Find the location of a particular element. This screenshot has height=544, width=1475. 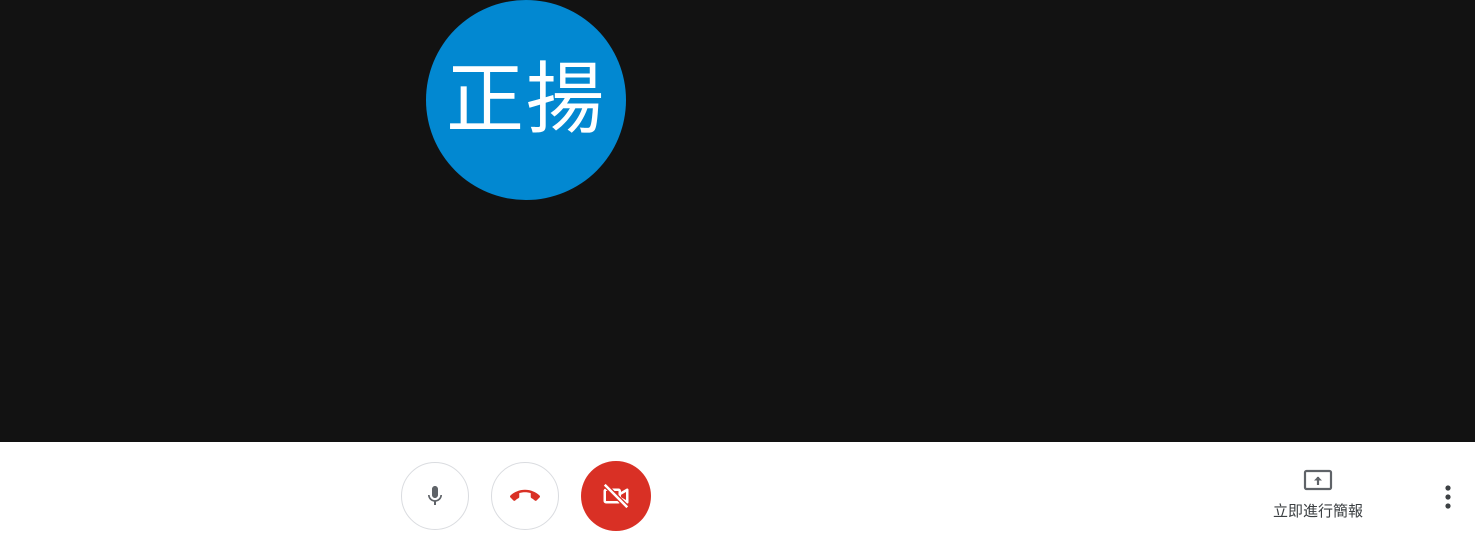

present-now-button: 立即進行簡報 is located at coordinates (1318, 496).